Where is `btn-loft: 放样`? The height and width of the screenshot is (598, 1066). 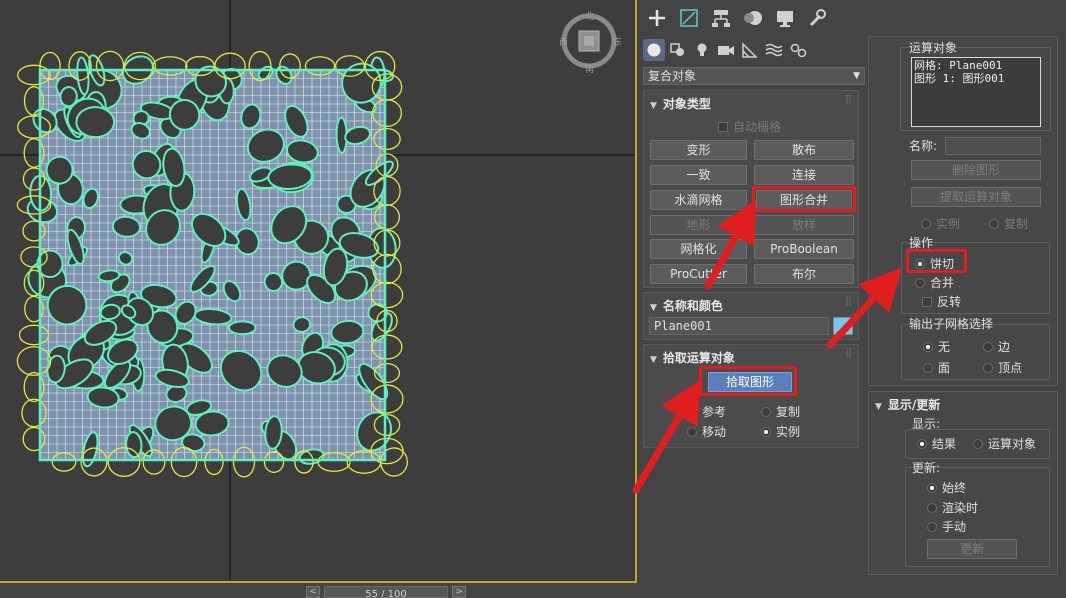
btn-loft: 放样 is located at coordinates (804, 225).